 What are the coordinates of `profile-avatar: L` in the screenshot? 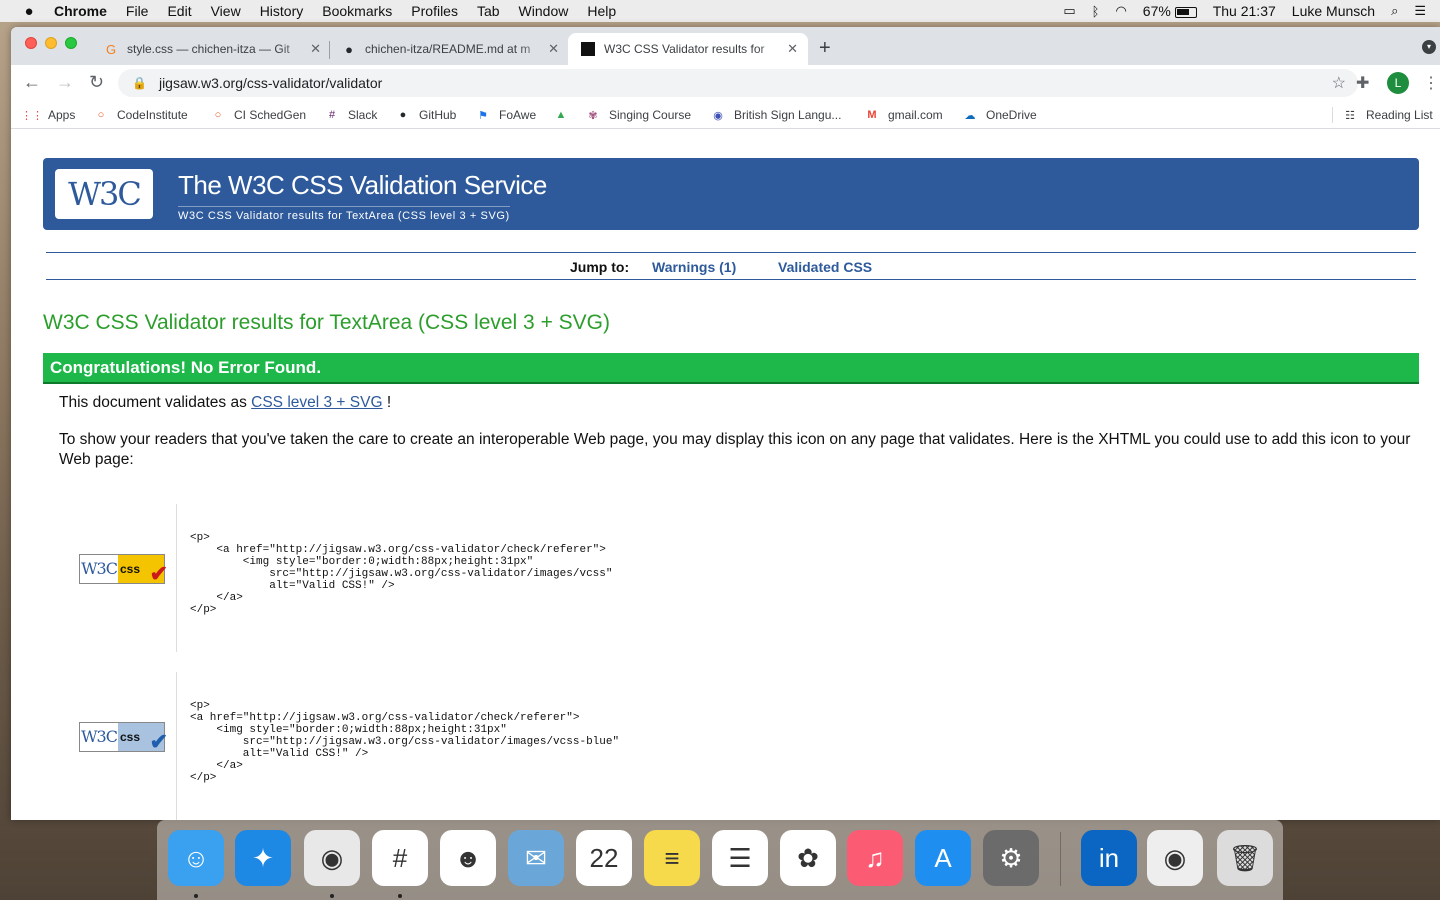 It's located at (1398, 83).